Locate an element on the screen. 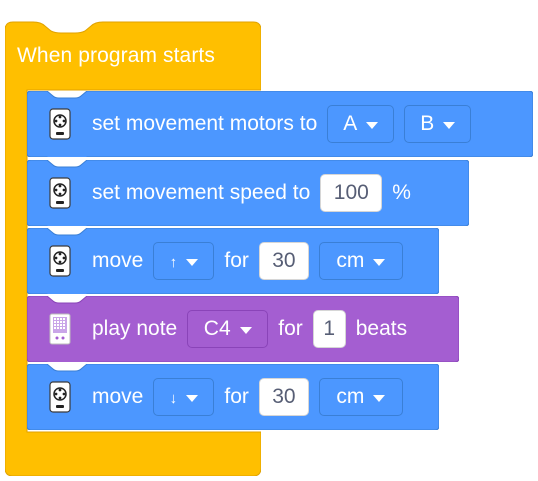 This screenshot has height=481, width=538. note-dropdown: C4 is located at coordinates (228, 329).